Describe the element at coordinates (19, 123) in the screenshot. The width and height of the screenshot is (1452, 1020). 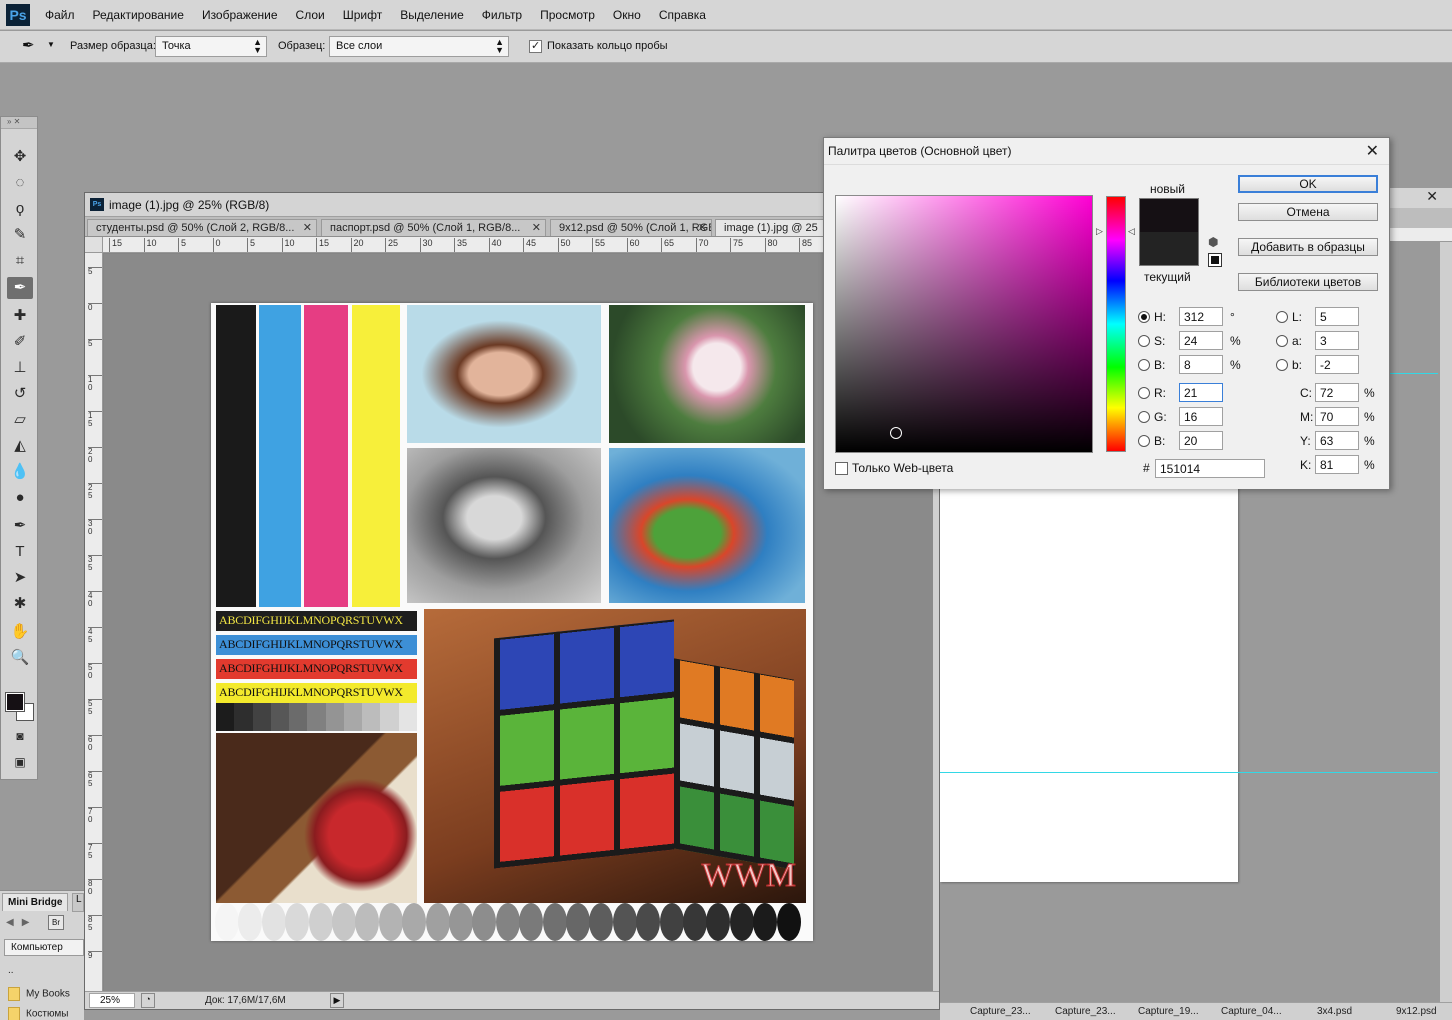
I see `toolbox-grip: » ✕` at that location.